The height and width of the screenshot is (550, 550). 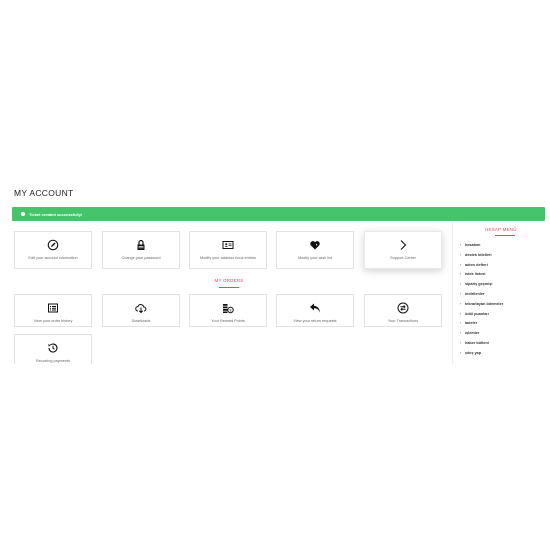 I want to click on address-card-icon, so click(x=228, y=245).